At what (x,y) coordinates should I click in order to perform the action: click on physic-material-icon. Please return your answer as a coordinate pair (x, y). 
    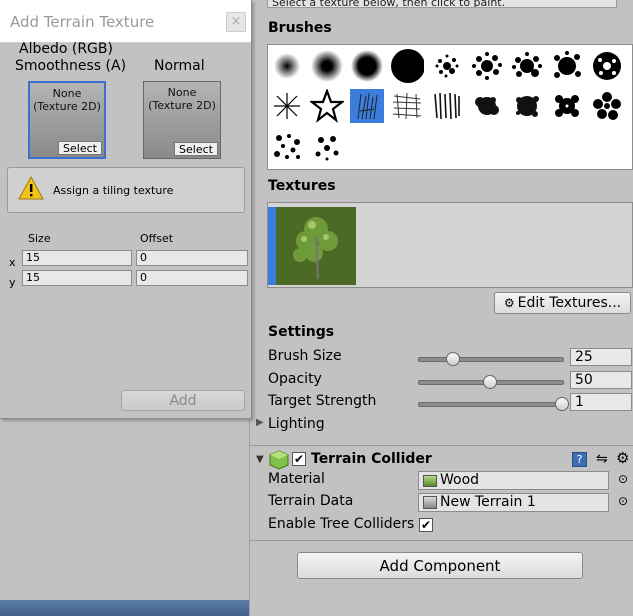
    Looking at the image, I should click on (430, 480).